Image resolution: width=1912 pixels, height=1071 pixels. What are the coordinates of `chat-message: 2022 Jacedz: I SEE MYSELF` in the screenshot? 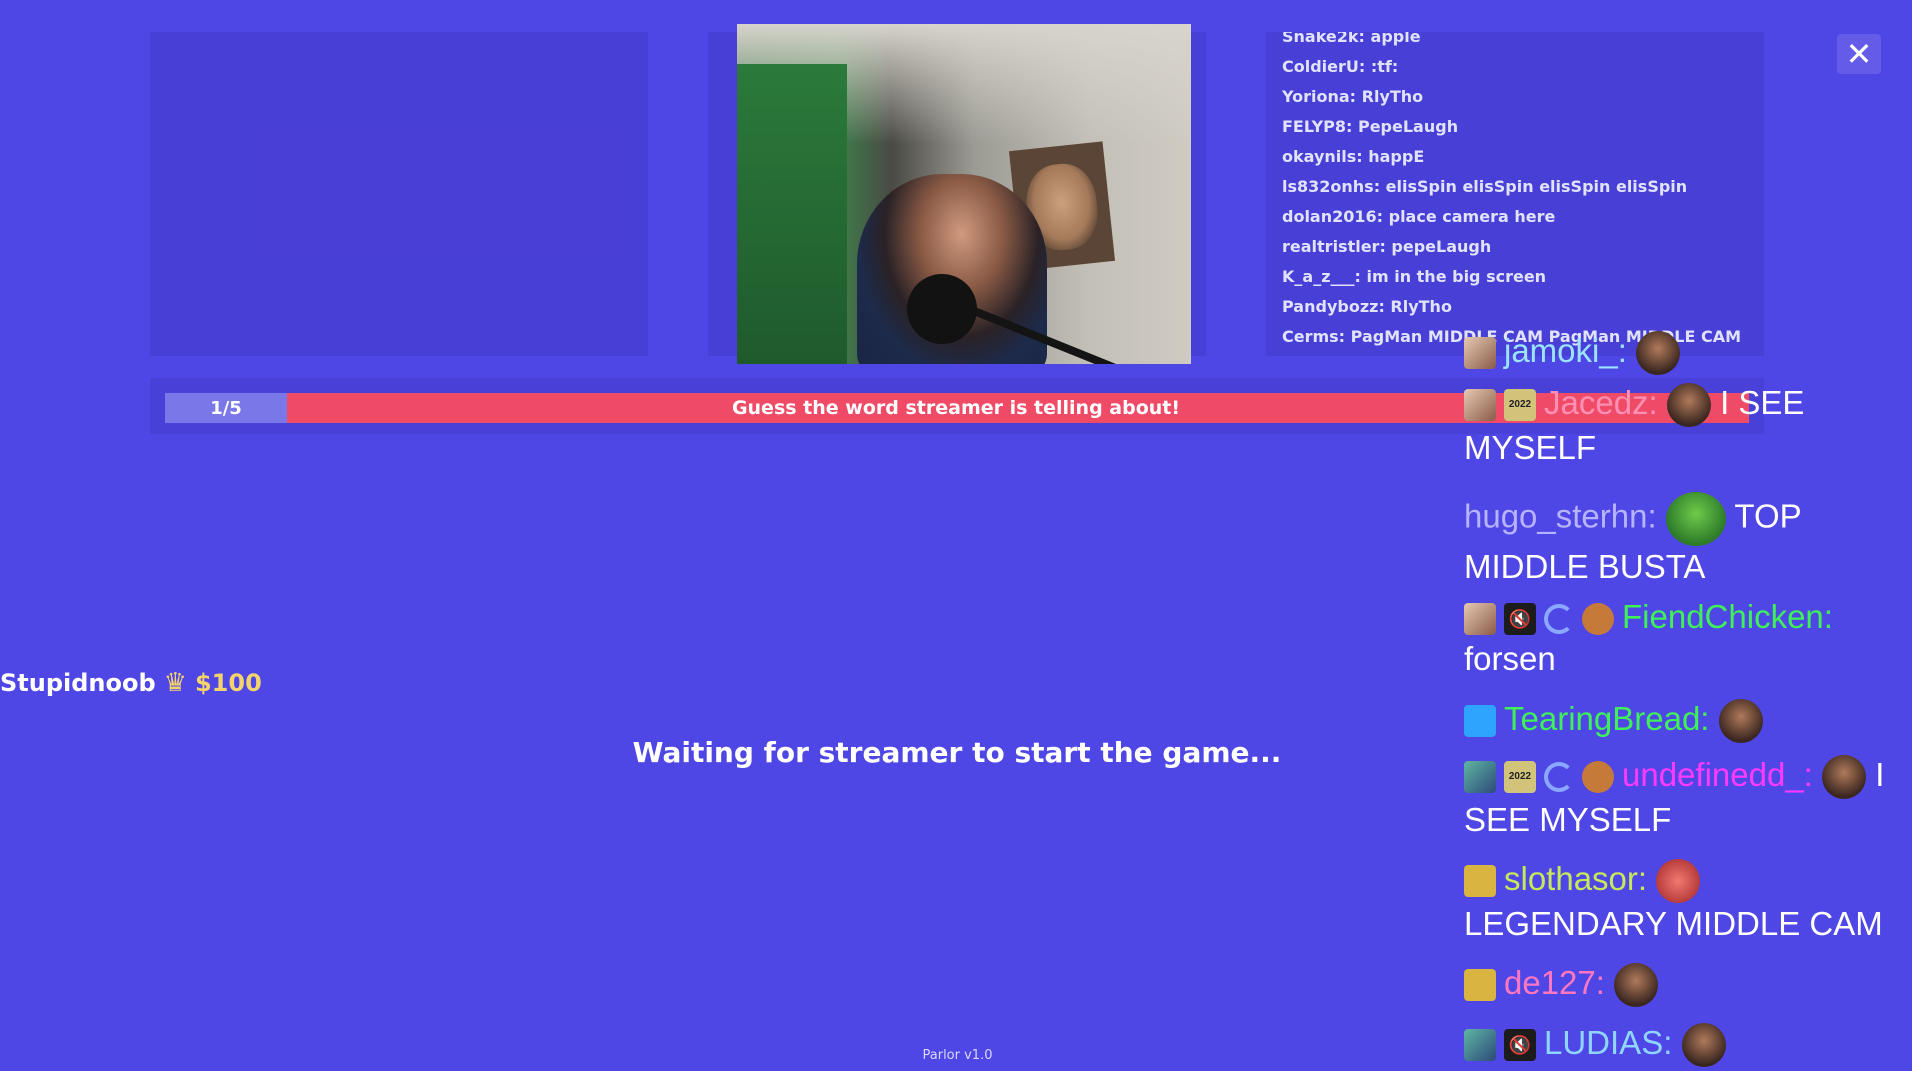 It's located at (1684, 425).